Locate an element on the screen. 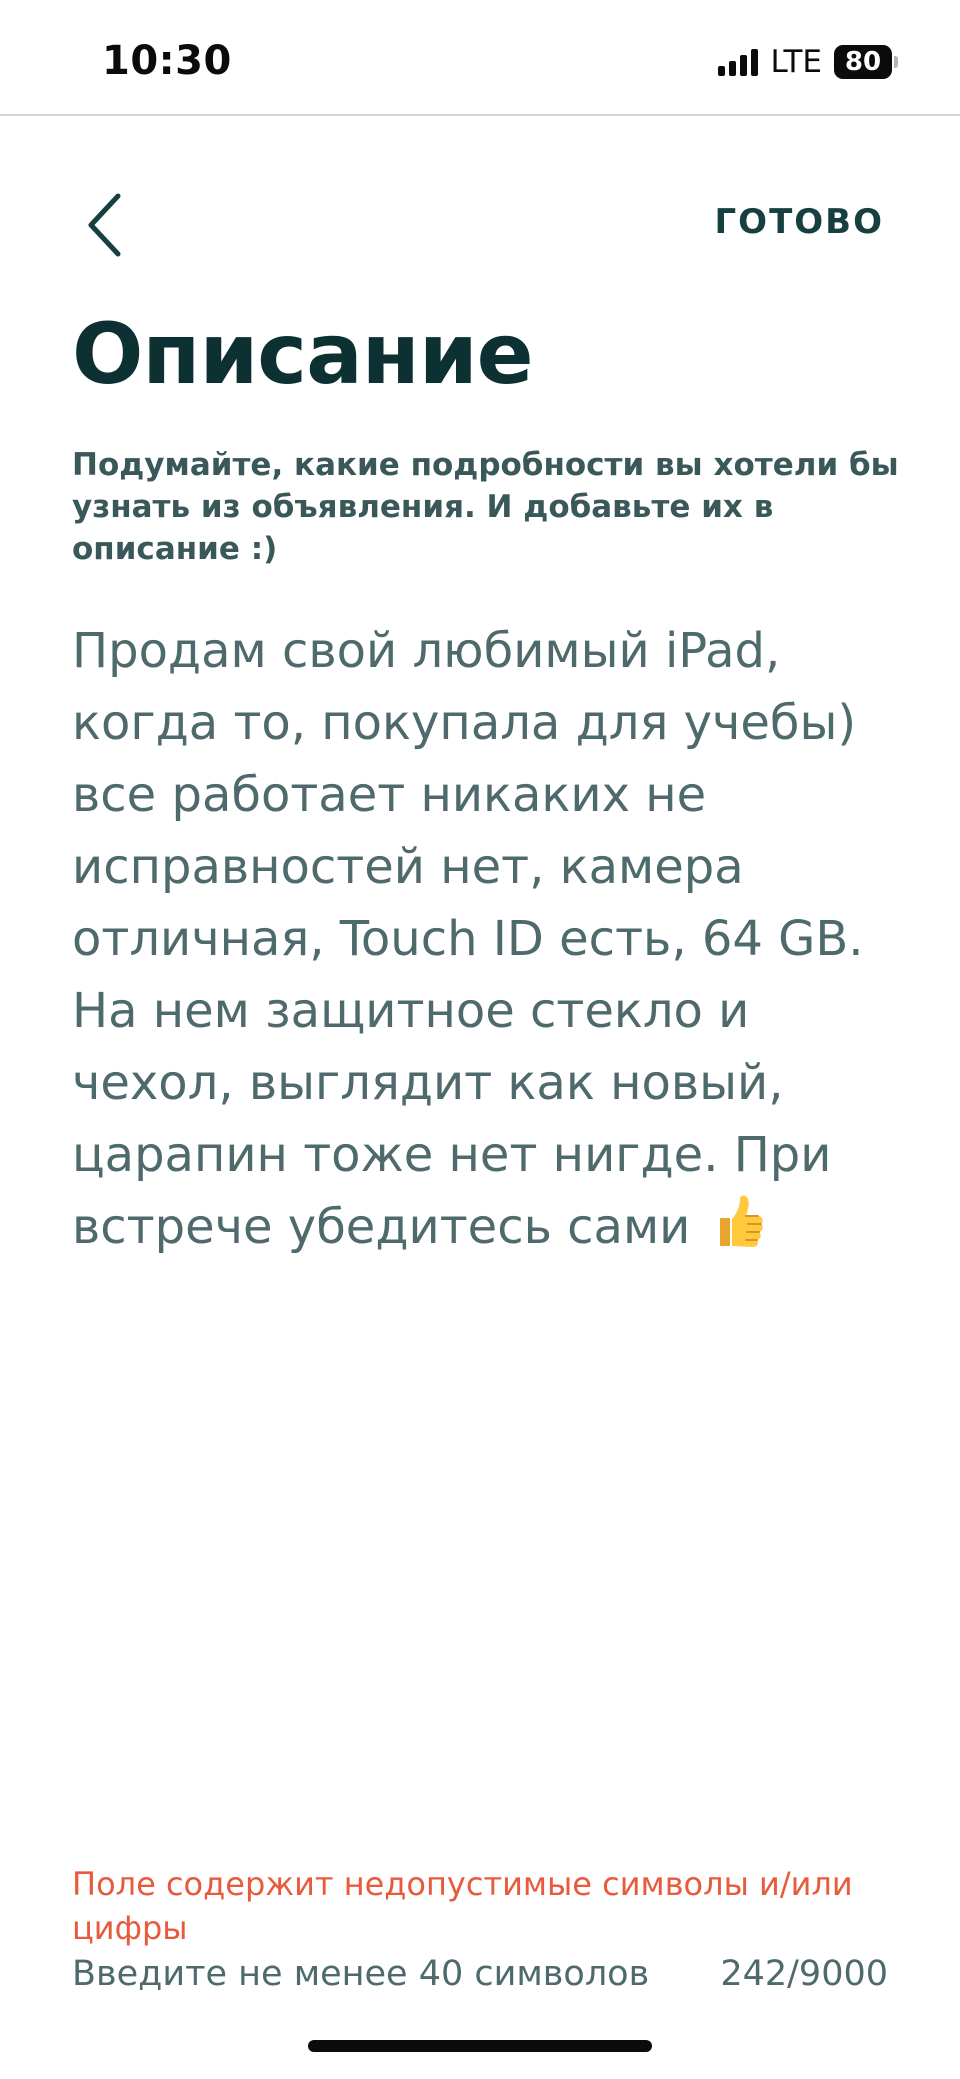 The width and height of the screenshot is (960, 2079). thumbs-up-icon is located at coordinates (741, 1221).